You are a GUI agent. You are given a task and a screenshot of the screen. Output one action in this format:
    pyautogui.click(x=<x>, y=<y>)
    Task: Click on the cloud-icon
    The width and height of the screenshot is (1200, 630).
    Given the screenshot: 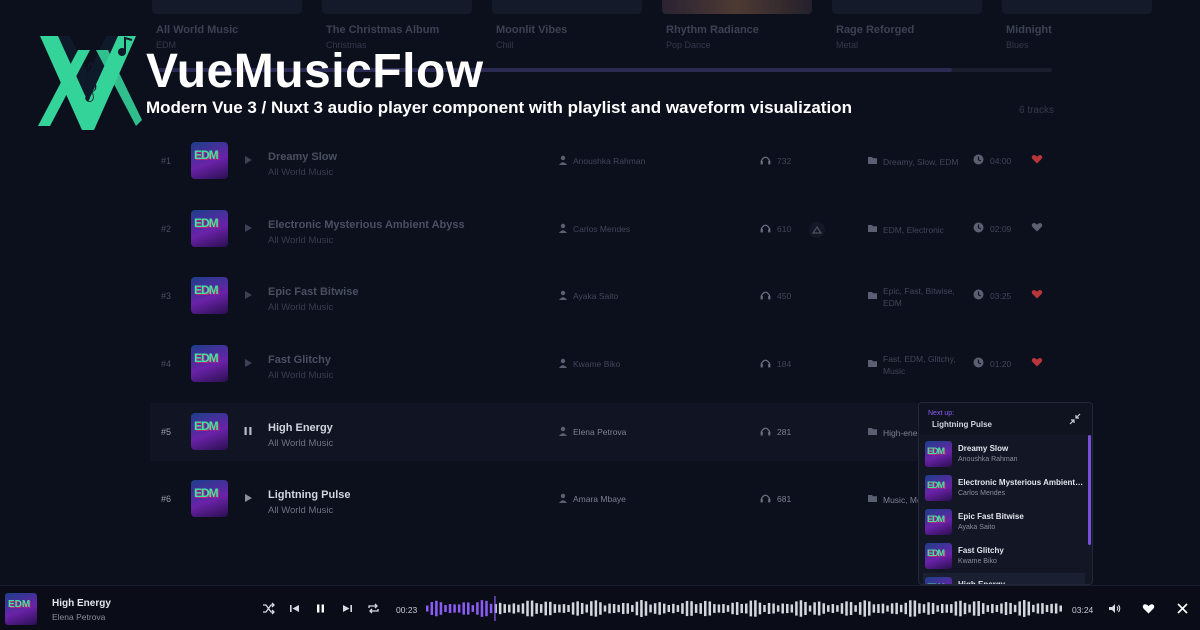 What is the action you would take?
    pyautogui.click(x=817, y=230)
    